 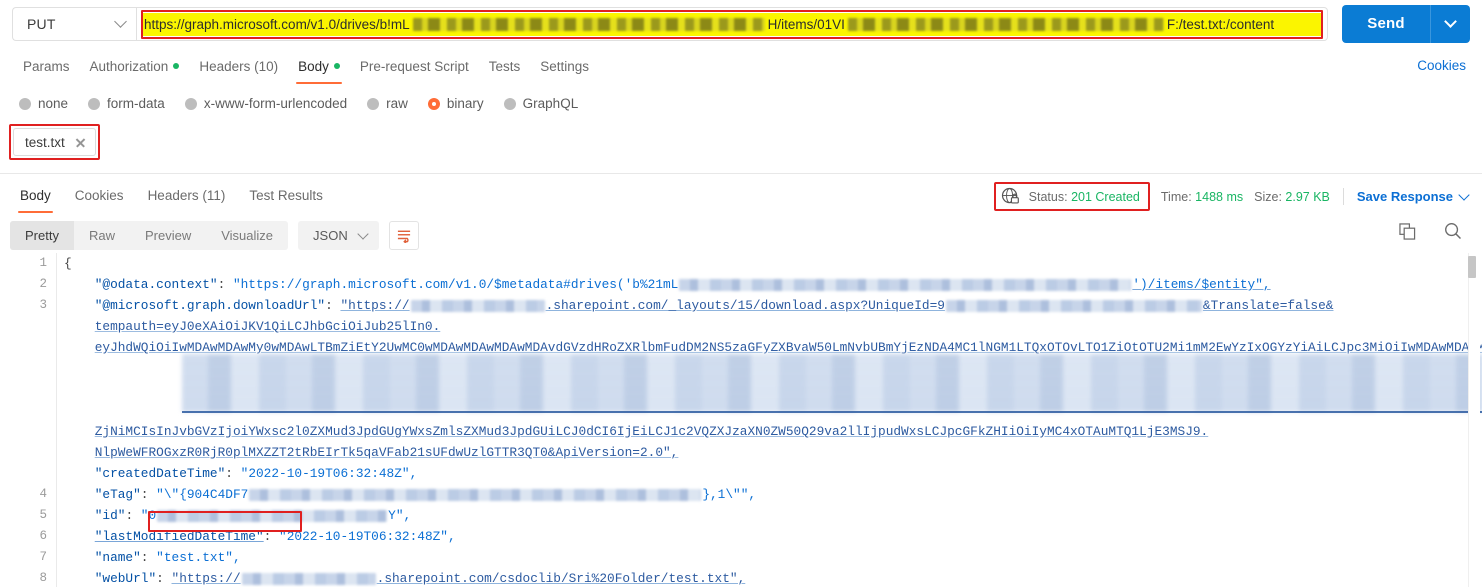 What do you see at coordinates (1202, 197) in the screenshot?
I see `time-meta: Time: 1488 ms` at bounding box center [1202, 197].